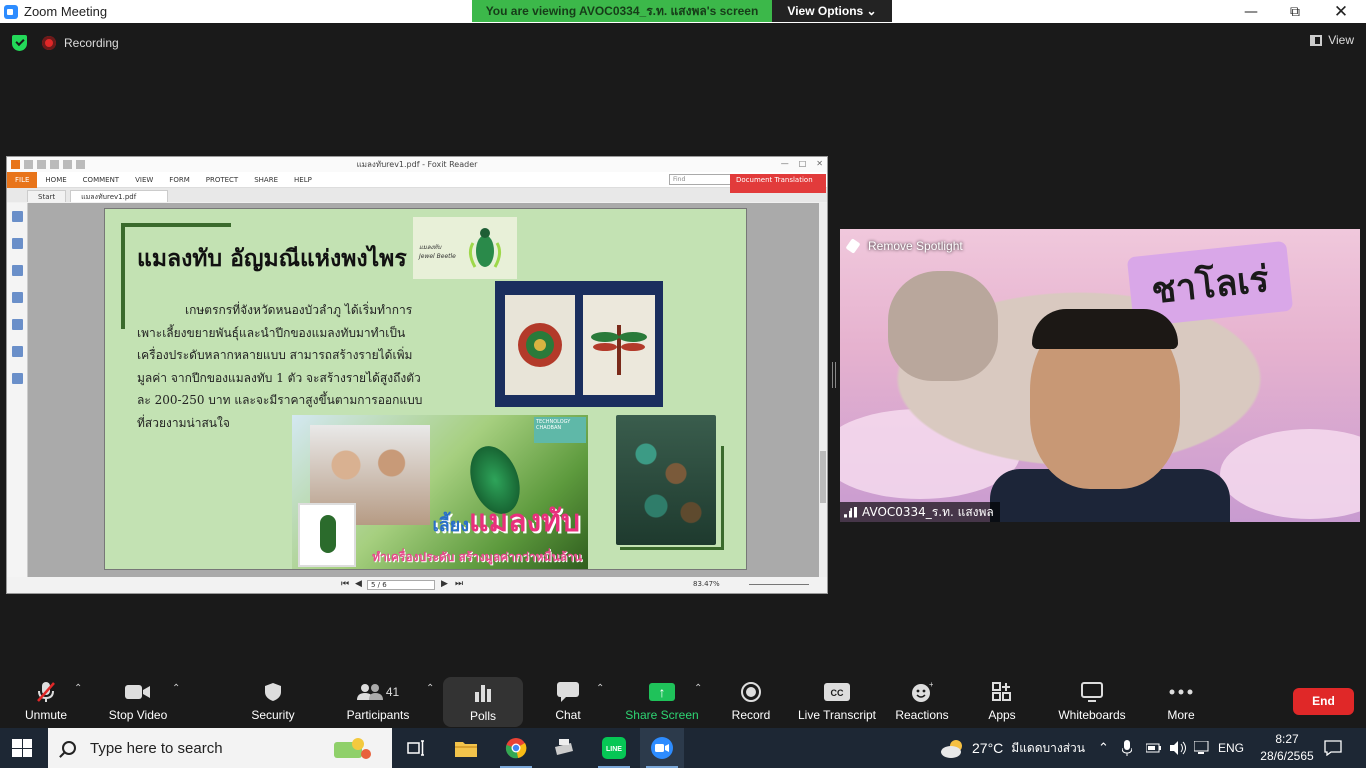 The image size is (1366, 768). I want to click on split-divider-handle, so click(834, 375).